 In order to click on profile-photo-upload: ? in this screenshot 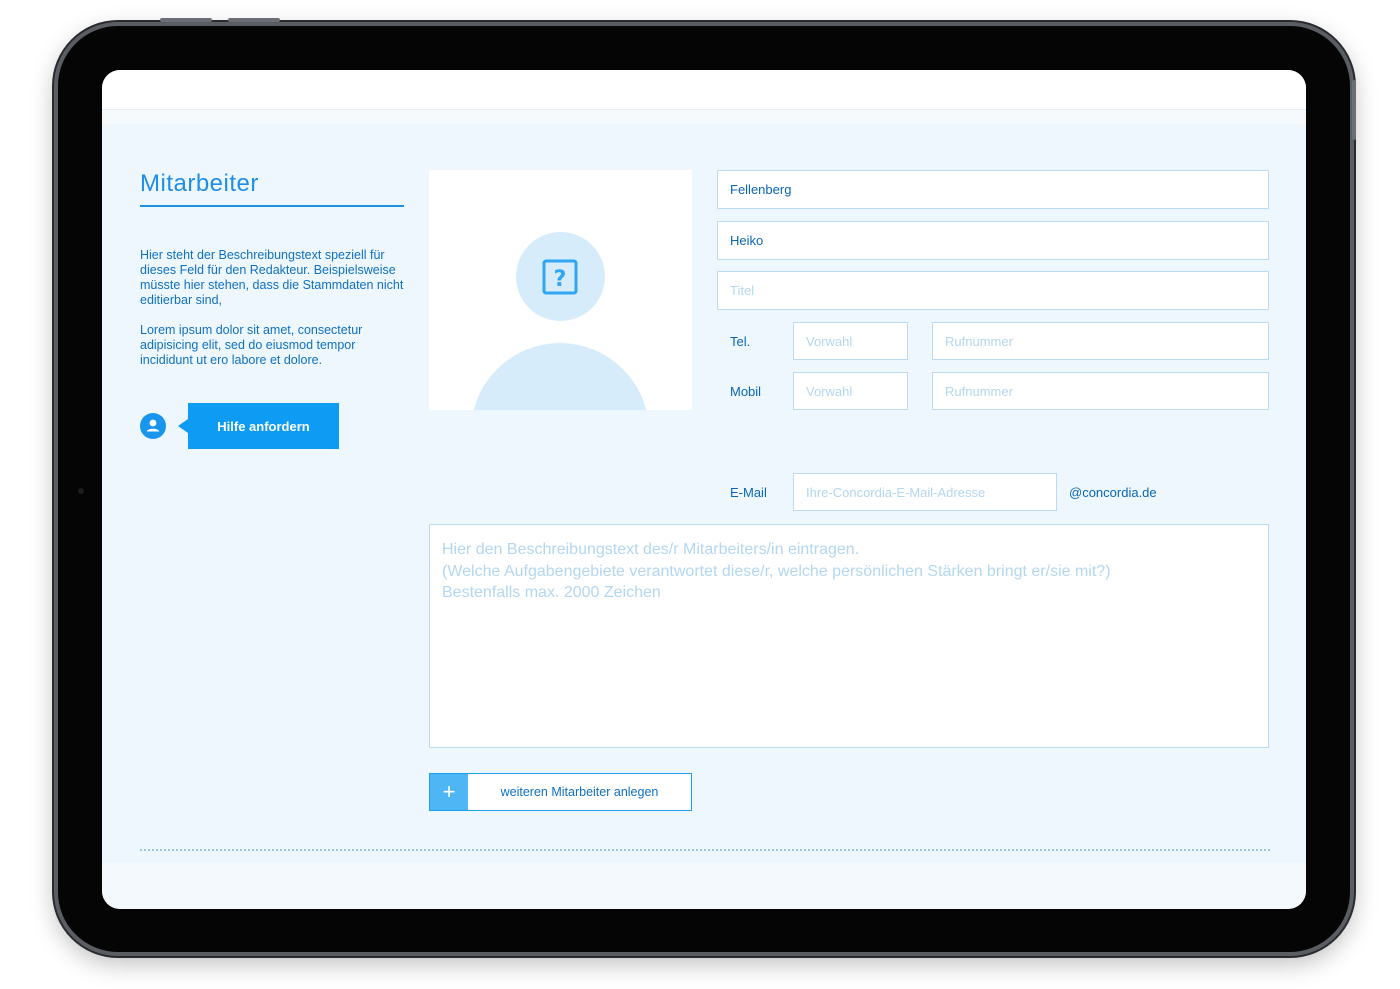, I will do `click(560, 290)`.